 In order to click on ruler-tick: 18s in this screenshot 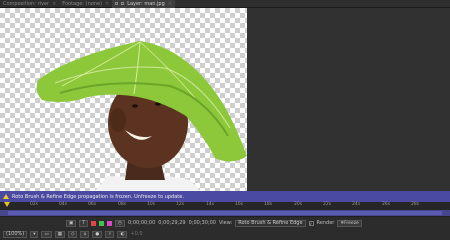, I will do `click(268, 204)`.